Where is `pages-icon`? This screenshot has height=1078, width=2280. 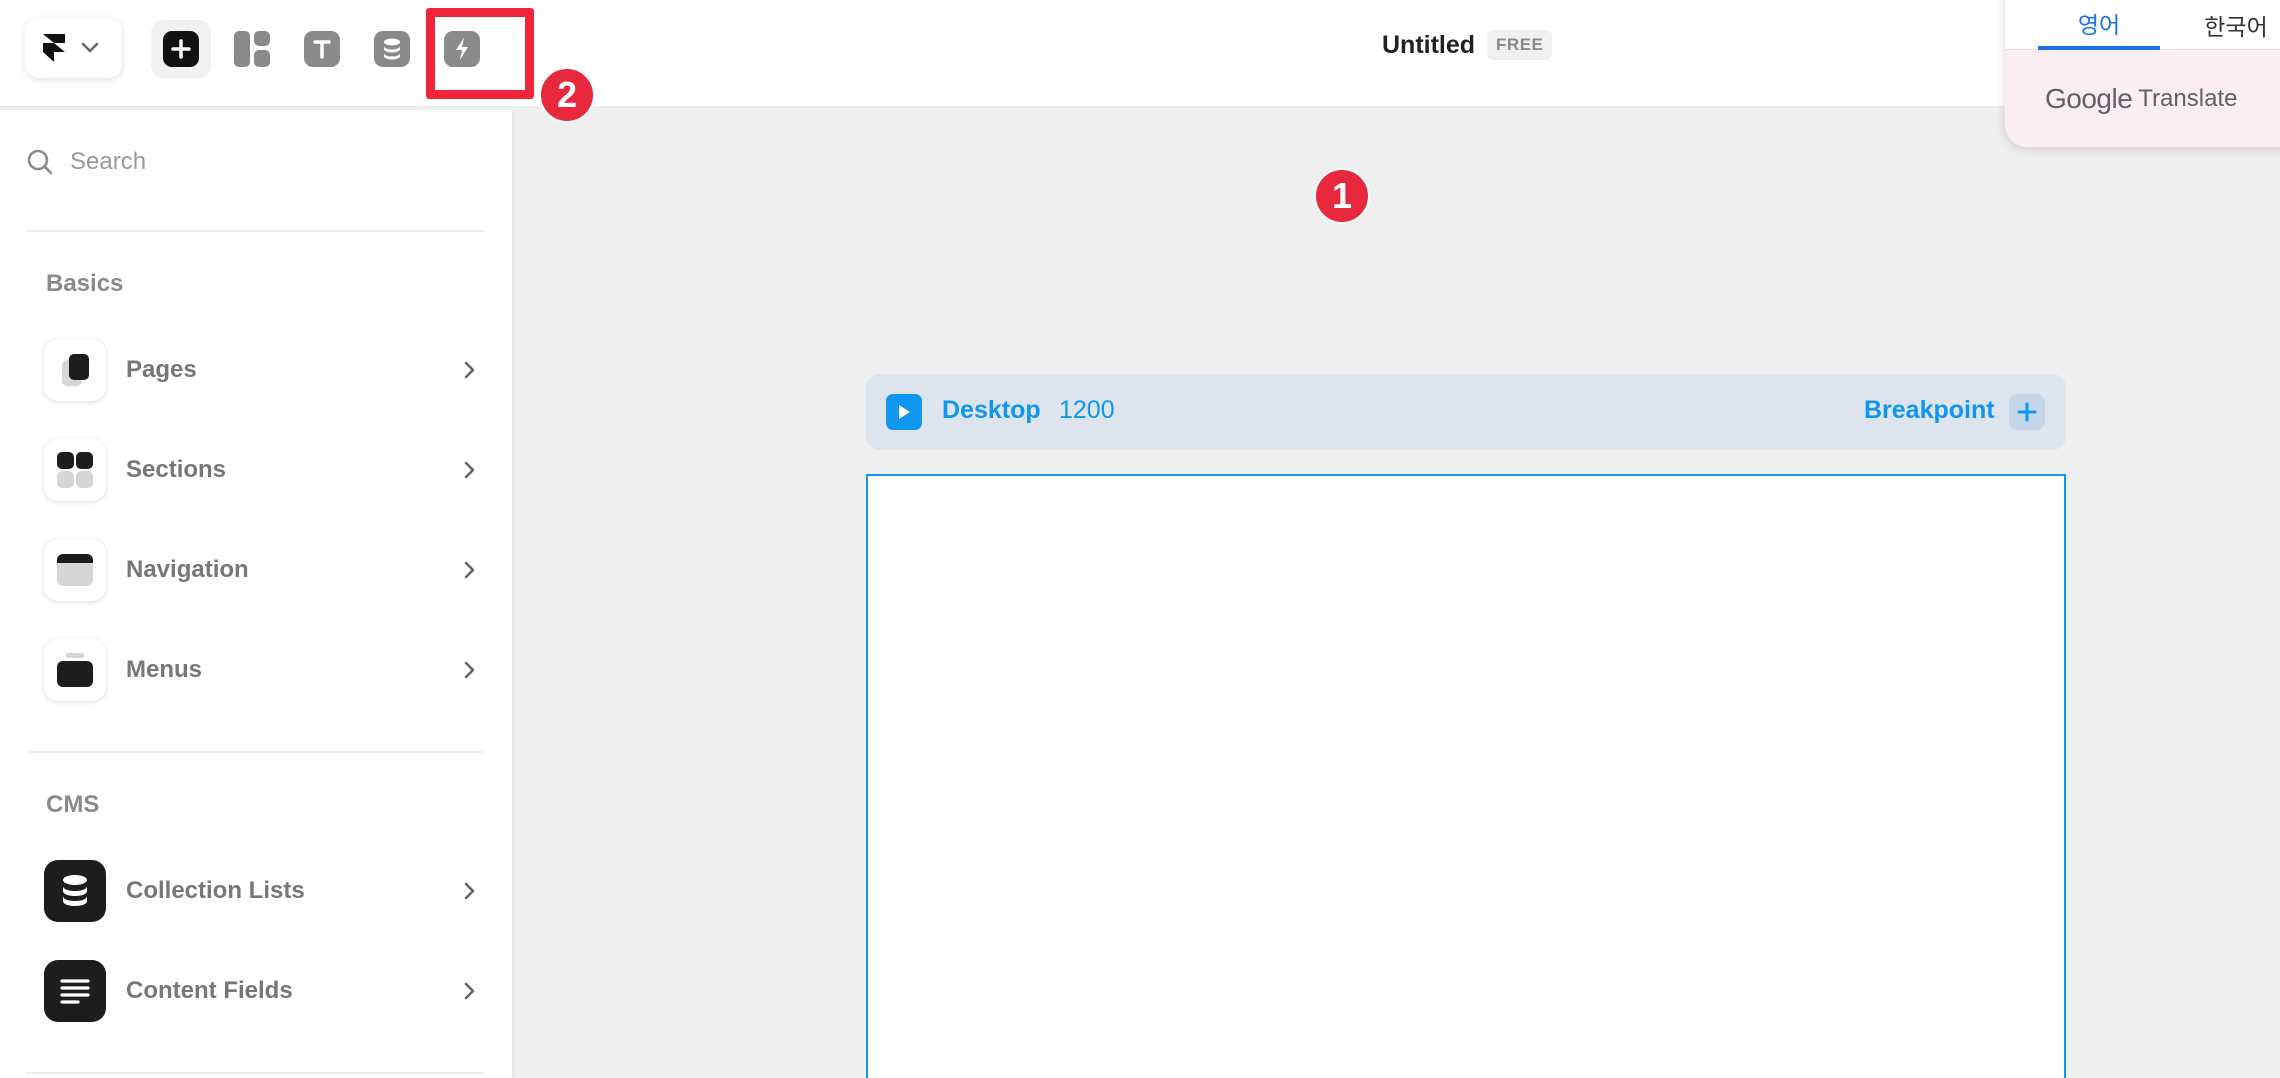
pages-icon is located at coordinates (75, 370).